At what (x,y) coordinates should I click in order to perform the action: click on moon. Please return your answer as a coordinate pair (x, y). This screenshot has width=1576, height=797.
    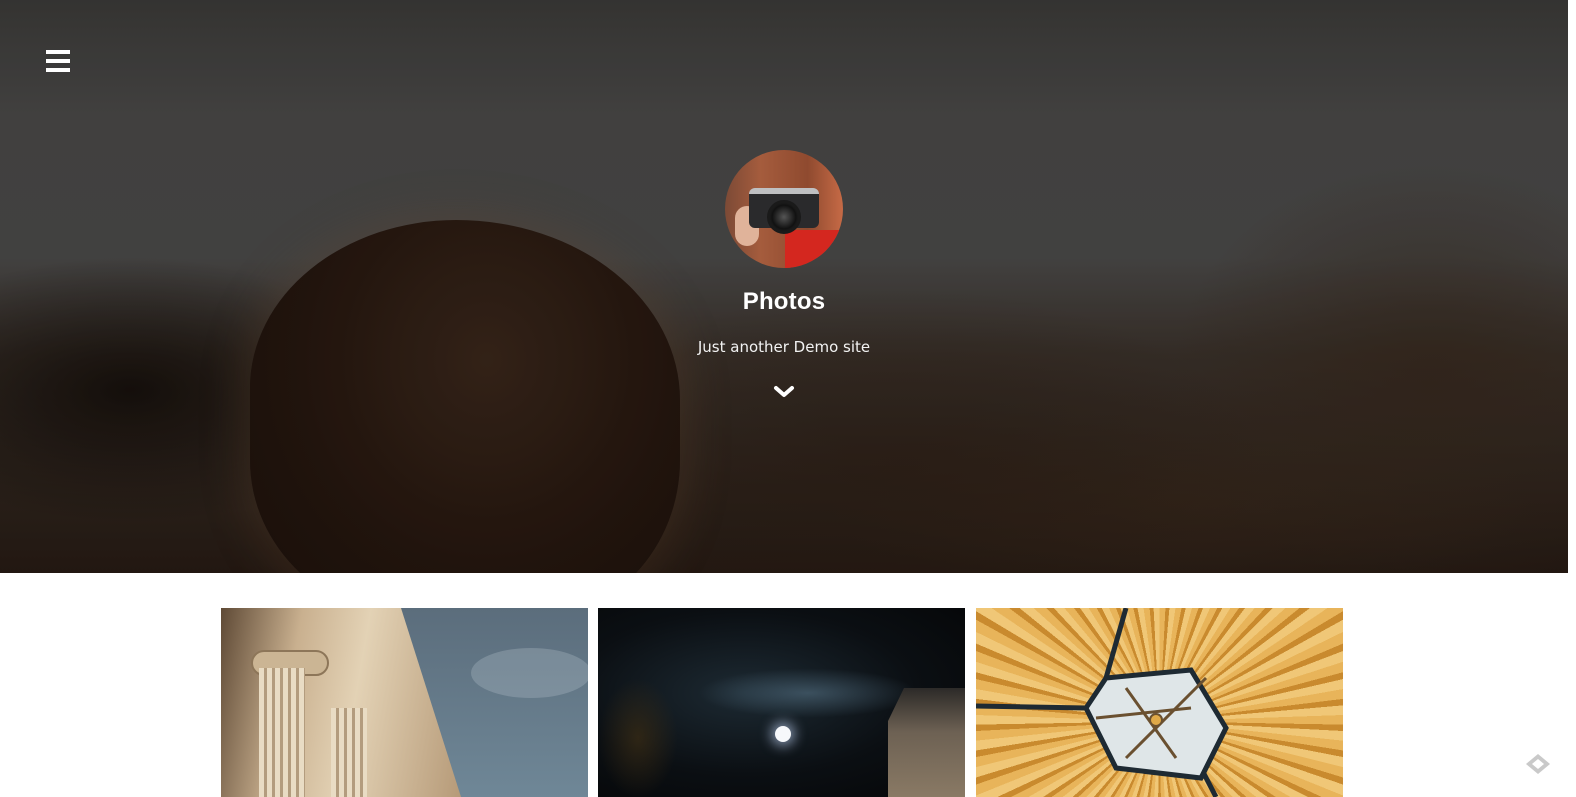
    Looking at the image, I should click on (783, 734).